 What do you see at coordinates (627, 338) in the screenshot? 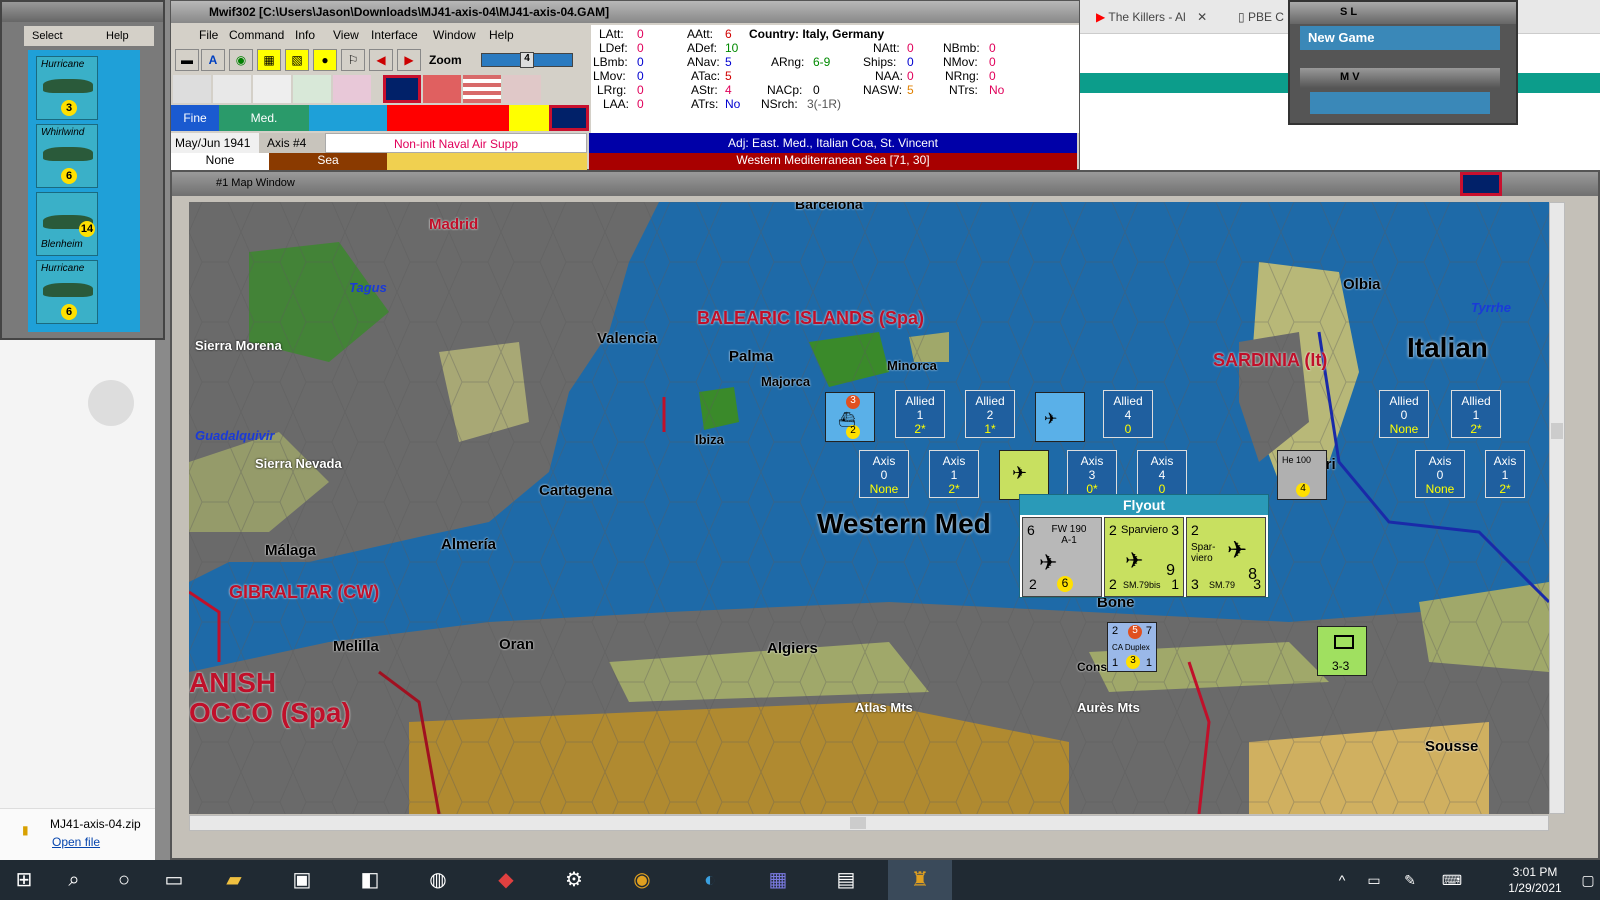
I see `city-valencia: Valencia` at bounding box center [627, 338].